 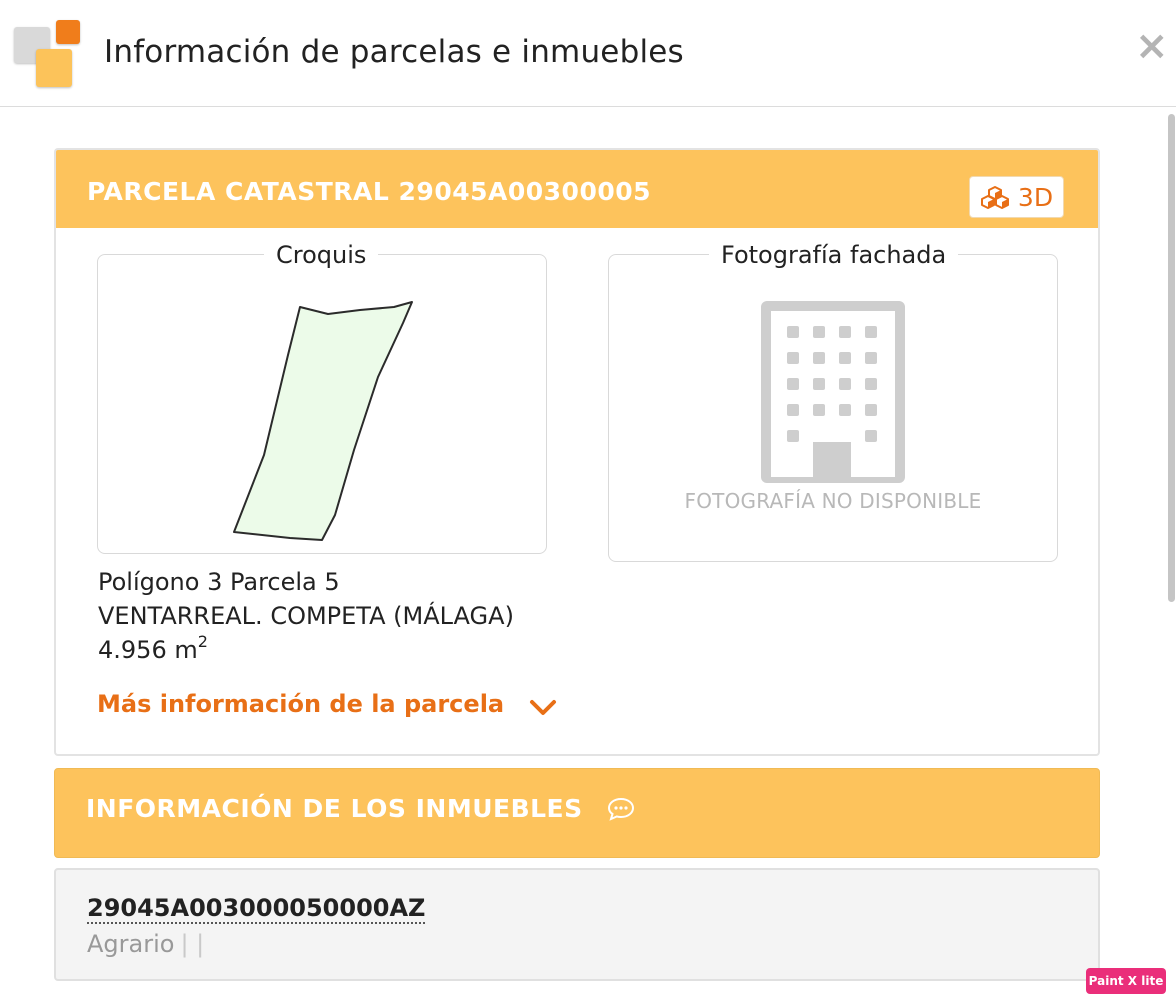 I want to click on view-3d-label: 3D, so click(x=1035, y=197).